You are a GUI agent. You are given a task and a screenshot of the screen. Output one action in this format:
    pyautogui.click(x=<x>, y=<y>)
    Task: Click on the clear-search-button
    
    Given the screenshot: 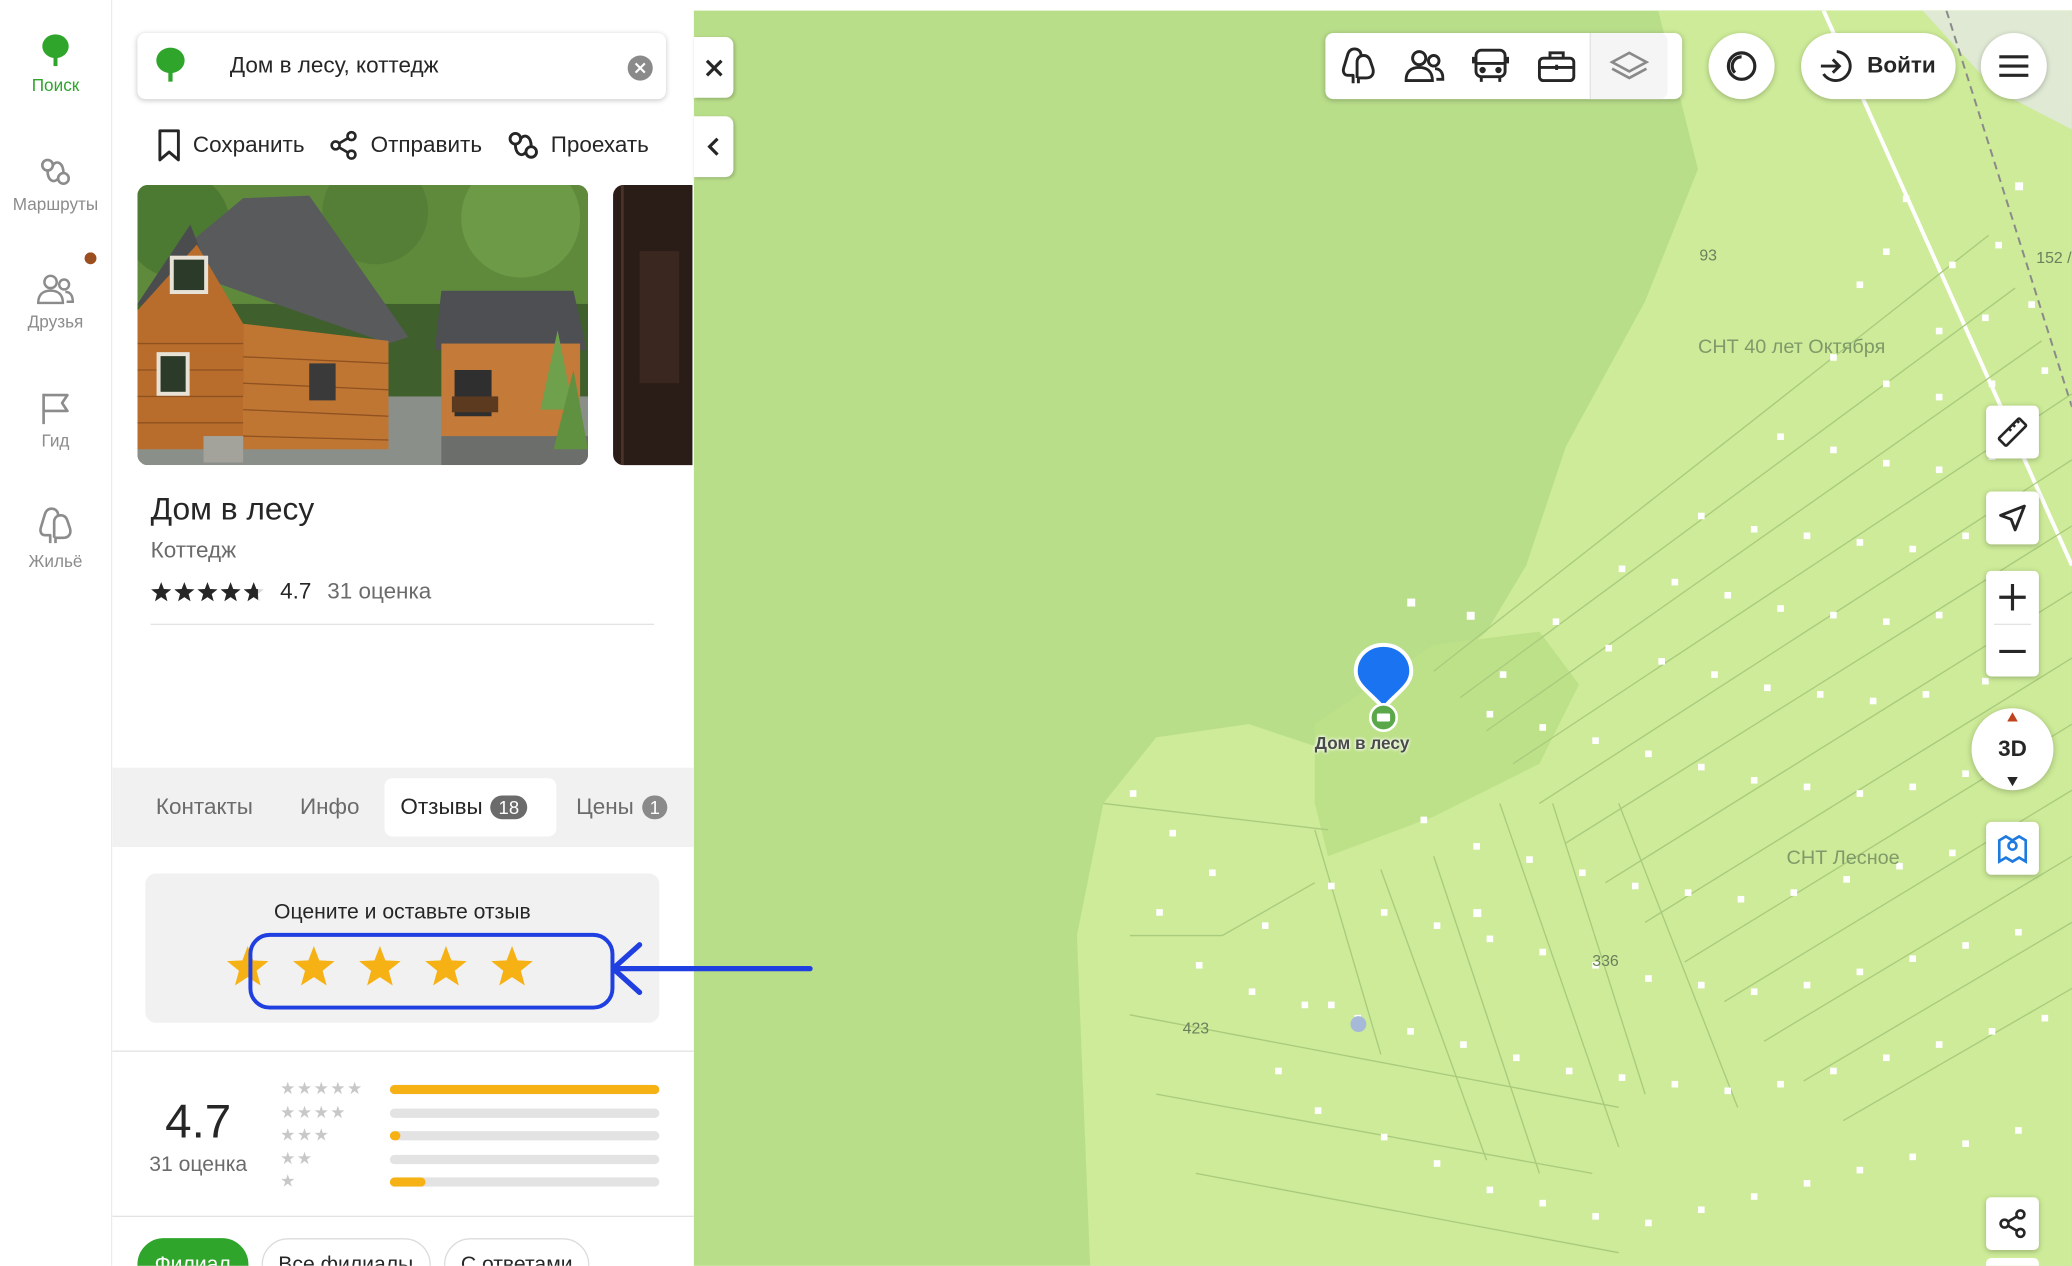 What is the action you would take?
    pyautogui.click(x=640, y=68)
    